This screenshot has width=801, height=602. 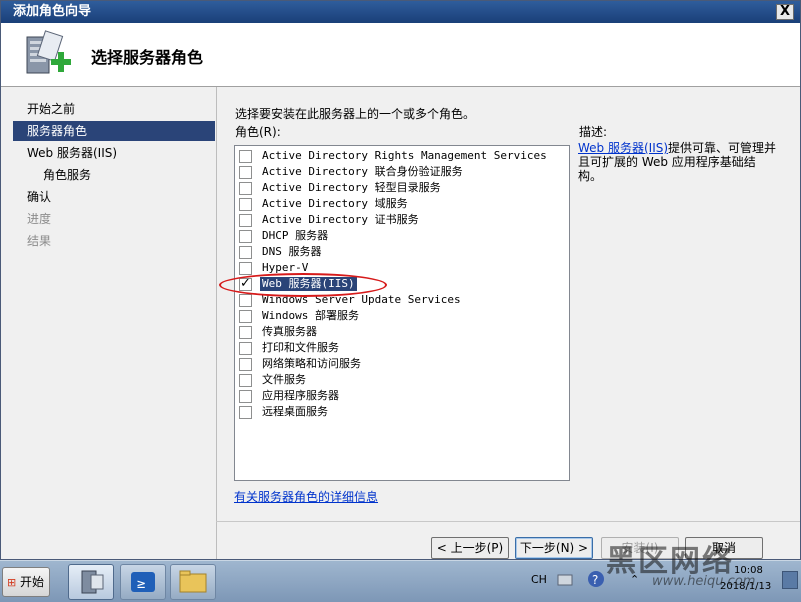 What do you see at coordinates (362, 171) in the screenshot?
I see `role-label: Active Directory 联合身份验证服务` at bounding box center [362, 171].